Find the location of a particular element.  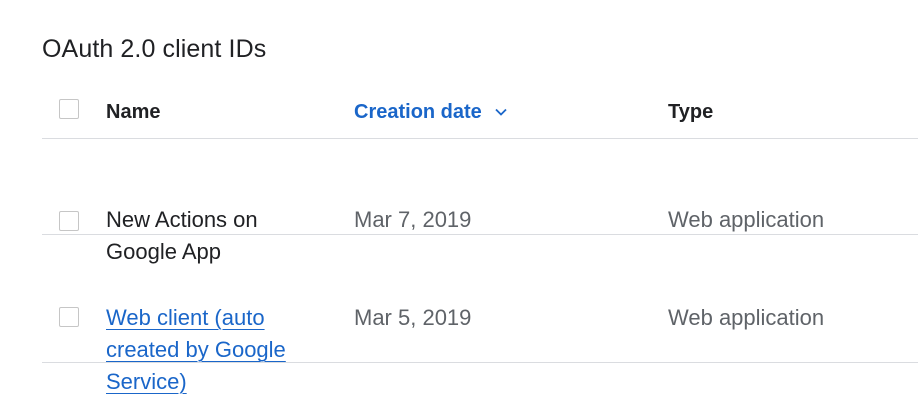

column-header-creation-date: Creation date is located at coordinates (494, 112).